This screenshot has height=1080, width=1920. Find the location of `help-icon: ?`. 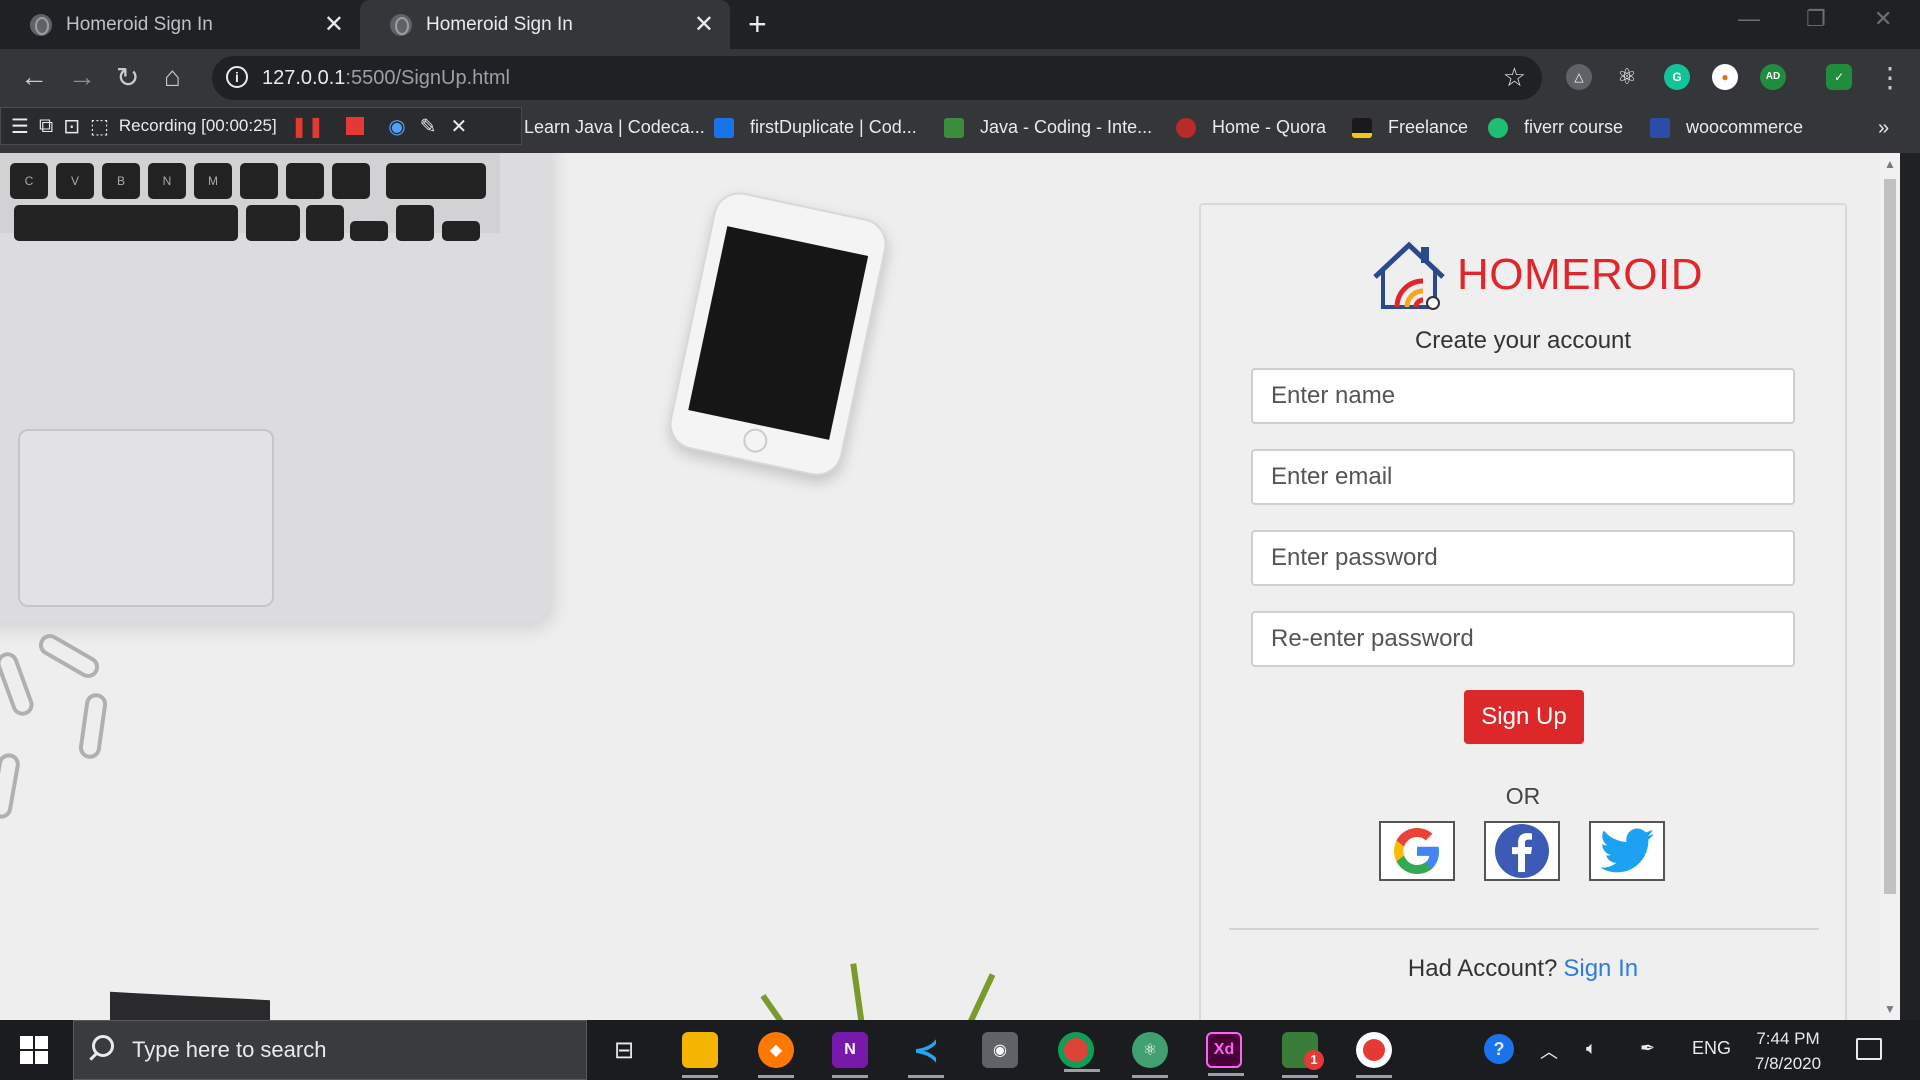

help-icon: ? is located at coordinates (1499, 1049).